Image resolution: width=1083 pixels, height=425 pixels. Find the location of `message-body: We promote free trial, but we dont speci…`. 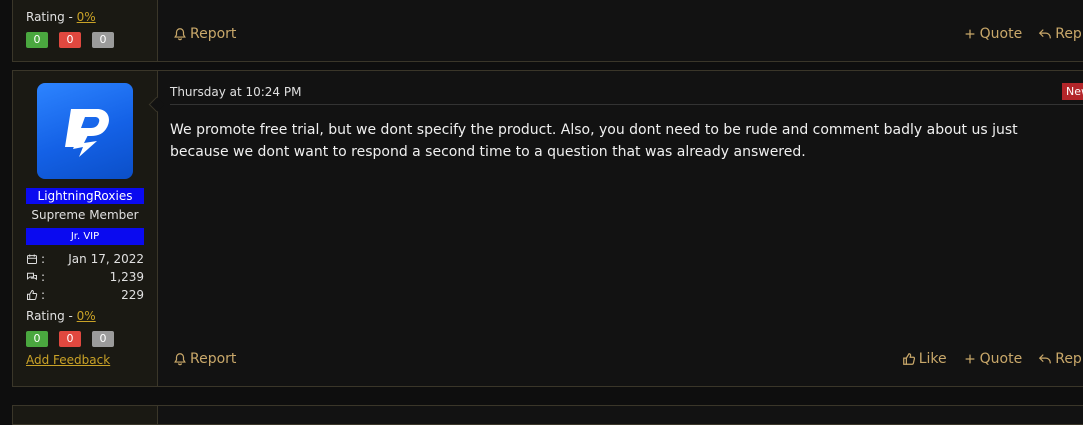

message-body: We promote free trial, but we dont speci… is located at coordinates (594, 141).